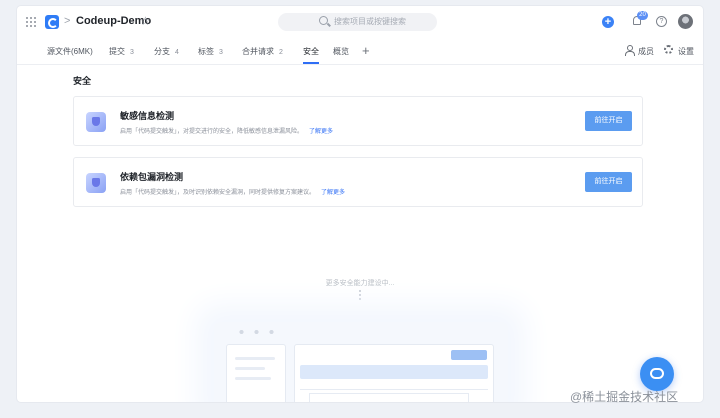 The height and width of the screenshot is (418, 720). Describe the element at coordinates (262, 51) in the screenshot. I see `tab-merge-requests: 合并请求 2` at that location.